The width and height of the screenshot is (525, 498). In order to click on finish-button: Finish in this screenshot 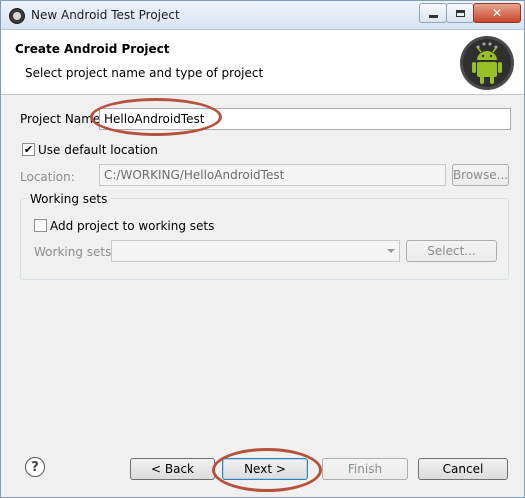, I will do `click(365, 469)`.